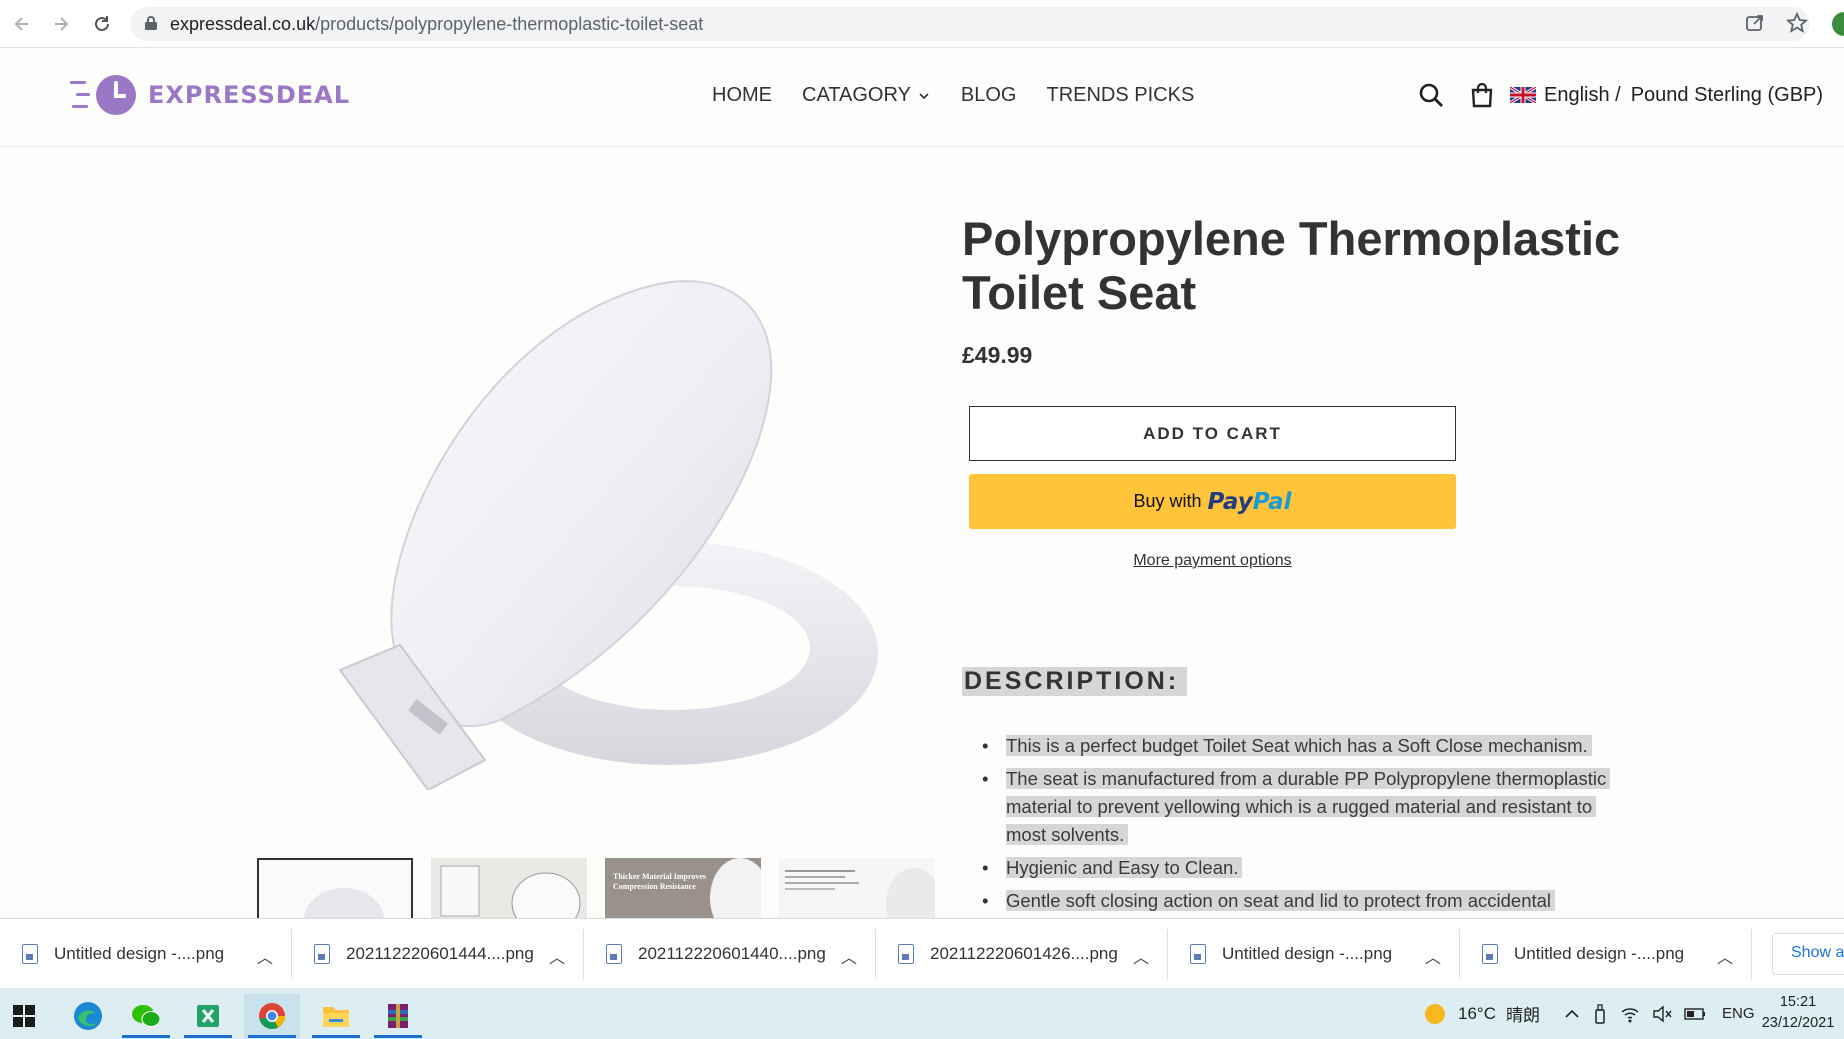 The height and width of the screenshot is (1039, 1844). I want to click on forward-icon, so click(61, 24).